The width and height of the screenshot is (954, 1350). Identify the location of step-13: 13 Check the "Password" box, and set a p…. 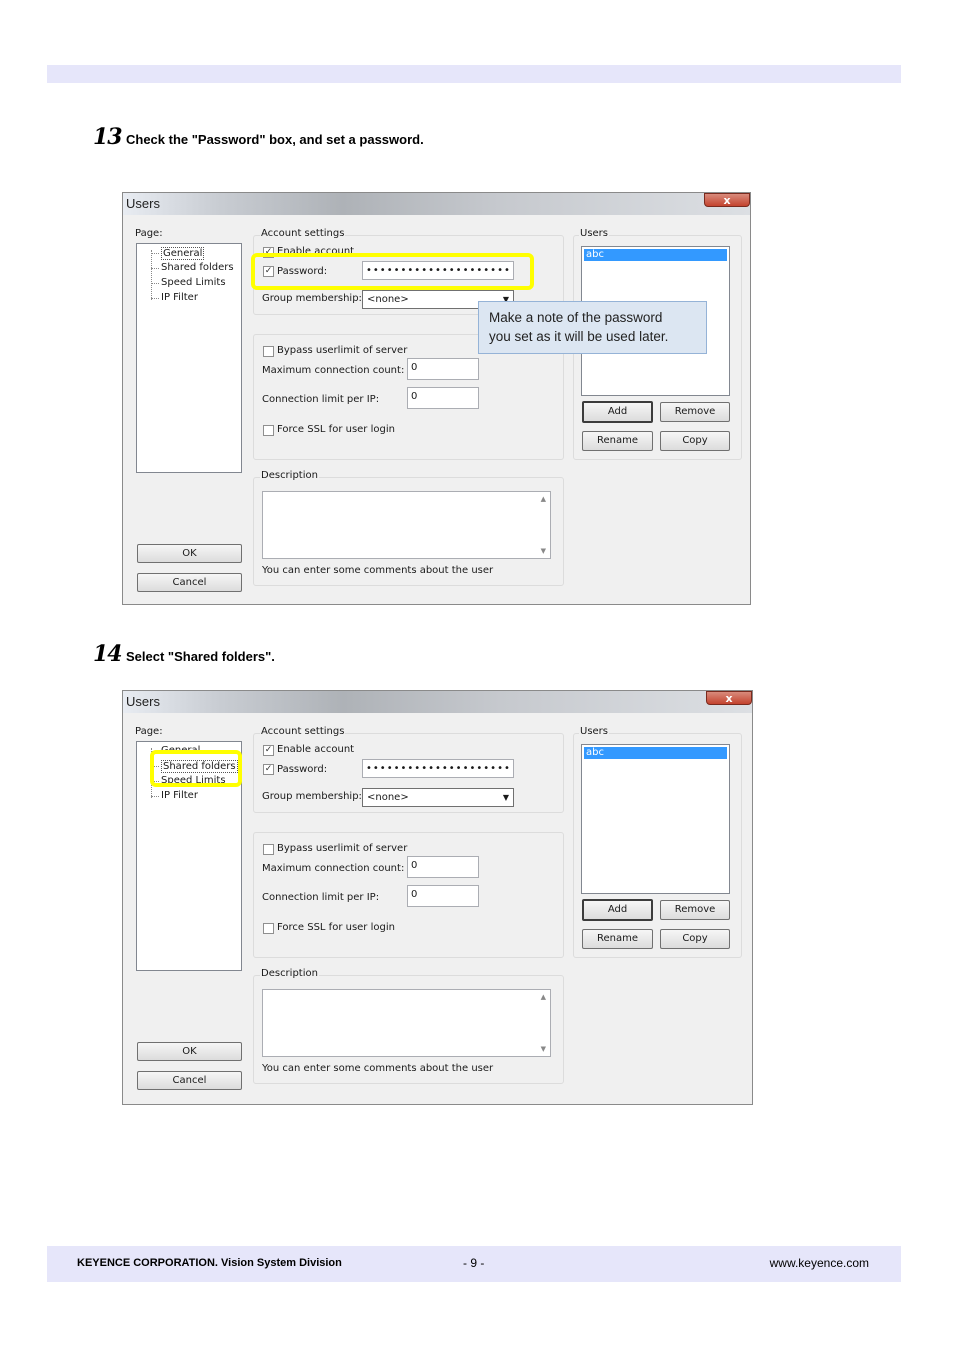
(258, 137).